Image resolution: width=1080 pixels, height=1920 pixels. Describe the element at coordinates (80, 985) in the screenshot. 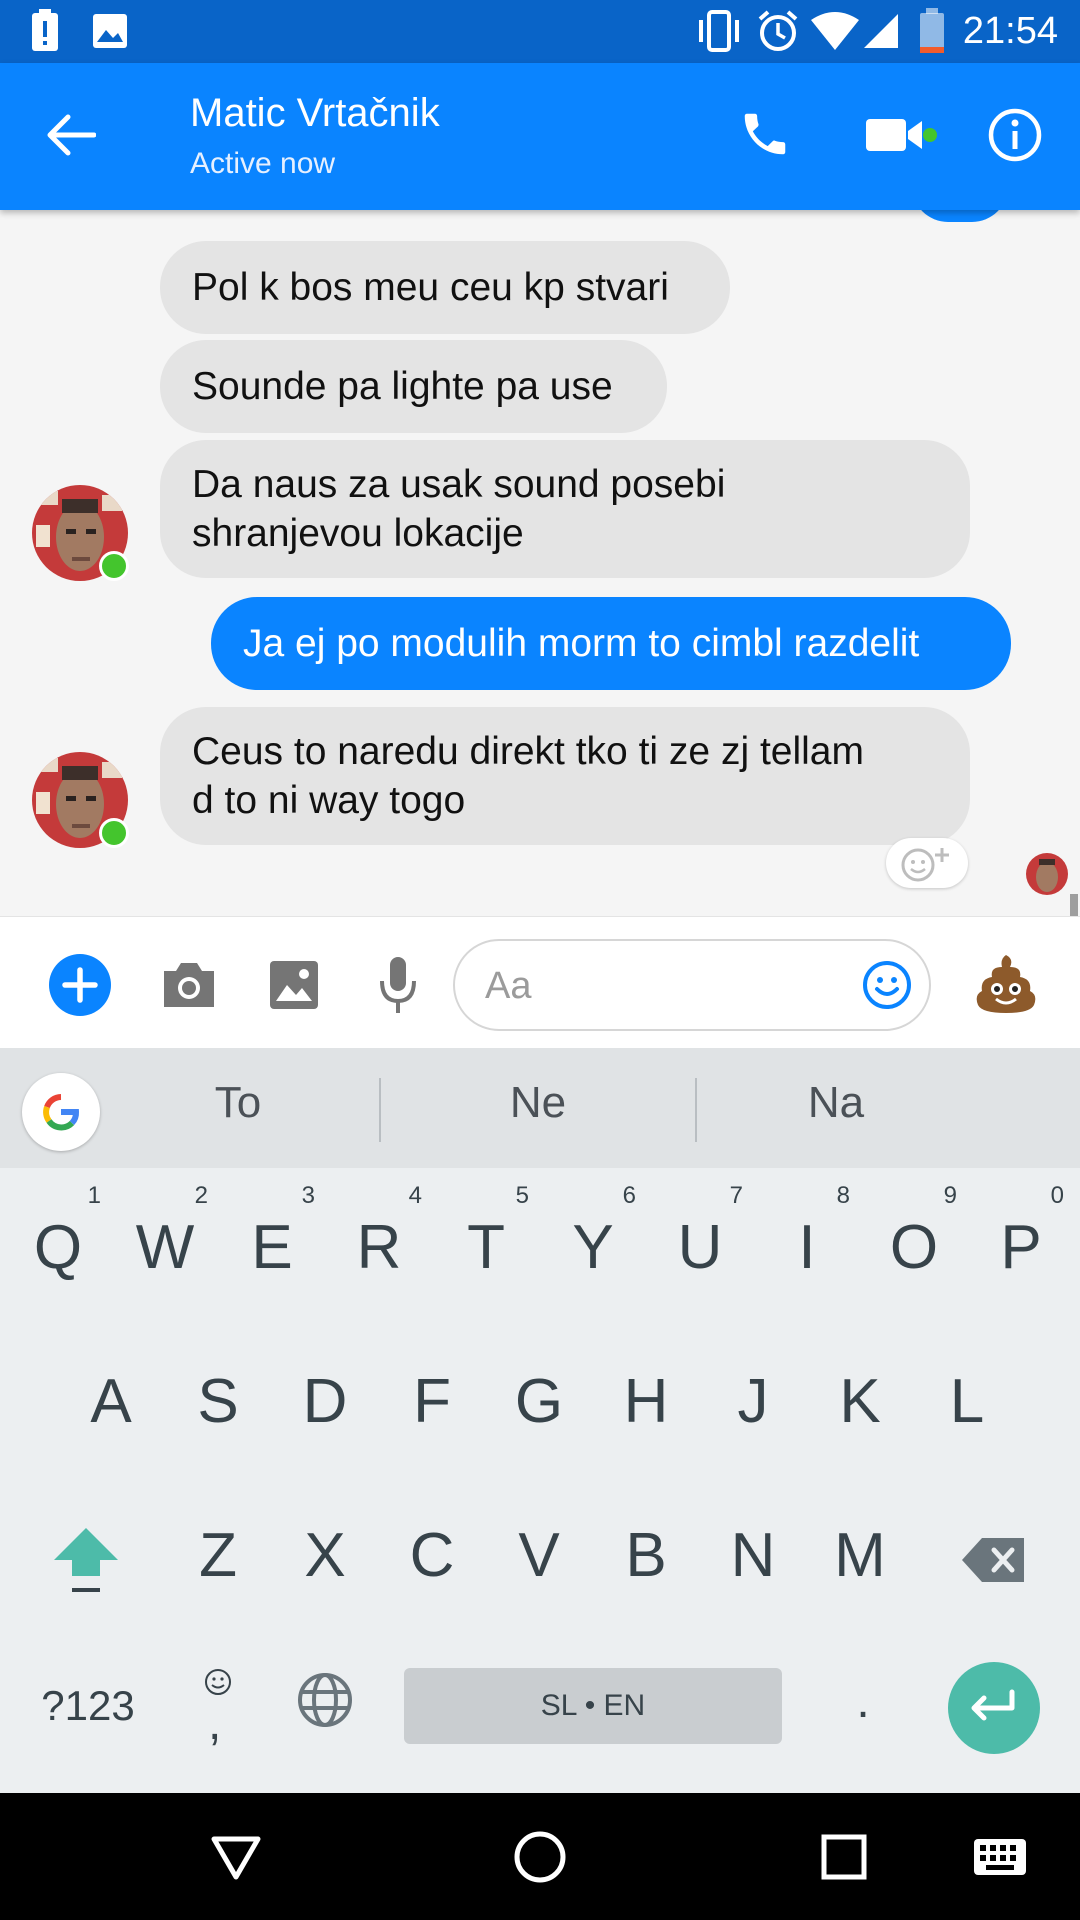

I see `add-more-icon` at that location.